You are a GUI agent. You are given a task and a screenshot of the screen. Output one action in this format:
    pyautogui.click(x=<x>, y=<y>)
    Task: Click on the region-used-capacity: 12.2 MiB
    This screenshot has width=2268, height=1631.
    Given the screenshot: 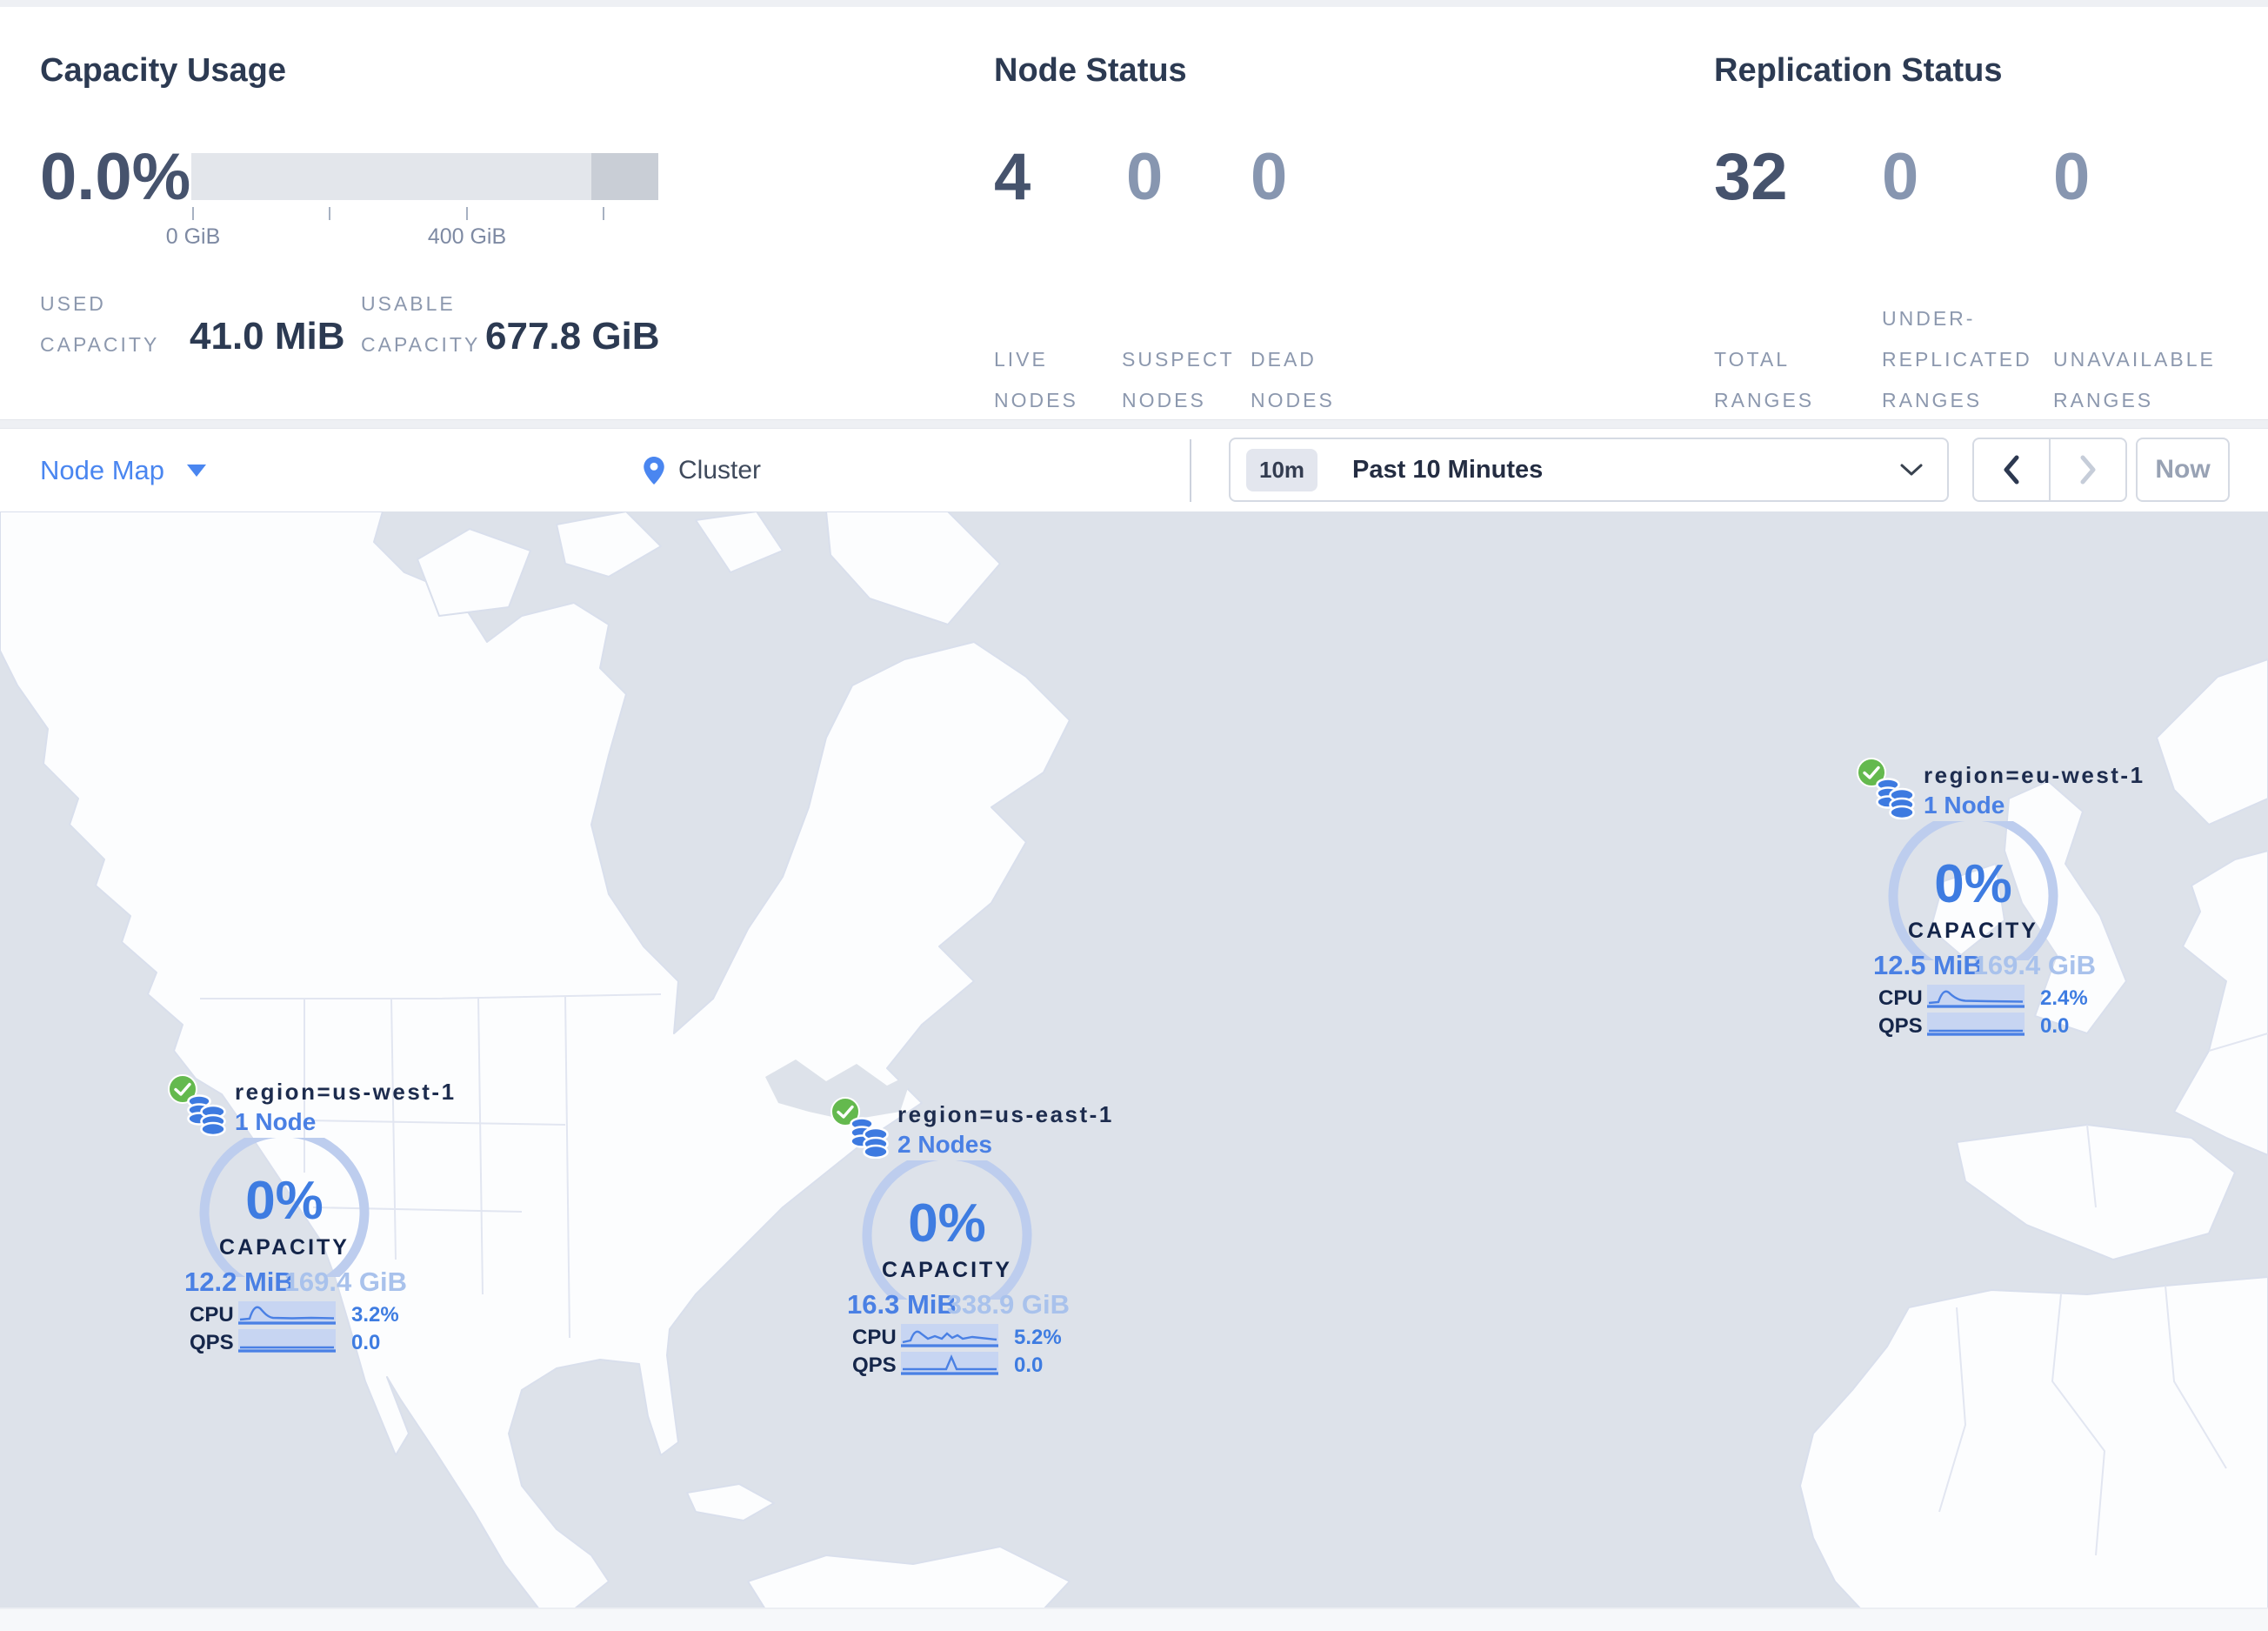 What is the action you would take?
    pyautogui.click(x=239, y=1282)
    